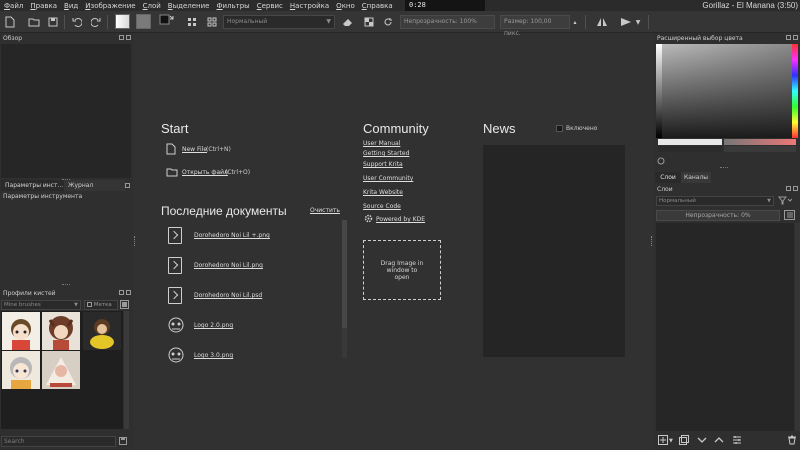  Describe the element at coordinates (325, 210) in the screenshot. I see `clear-recent-link: Очистить` at that location.